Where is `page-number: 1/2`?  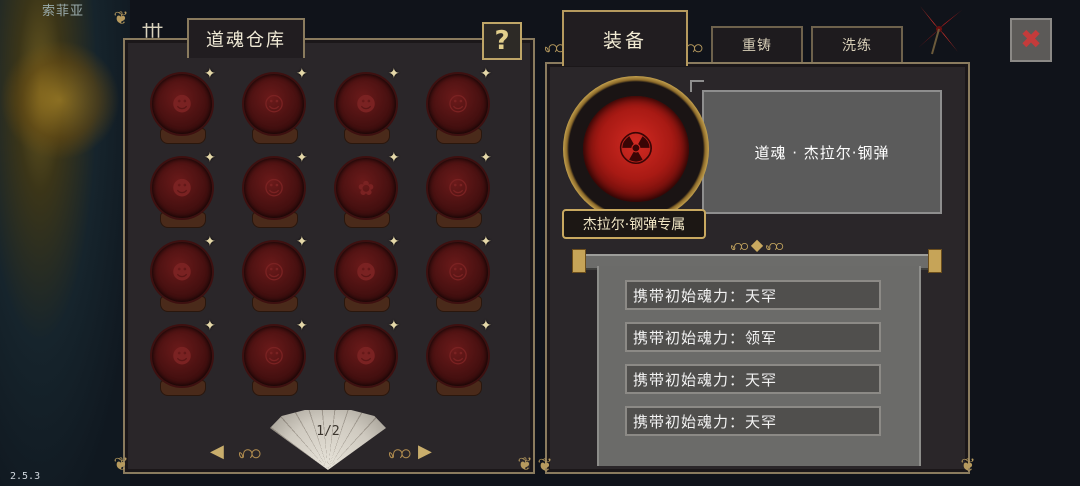
page-number: 1/2 is located at coordinates (328, 431).